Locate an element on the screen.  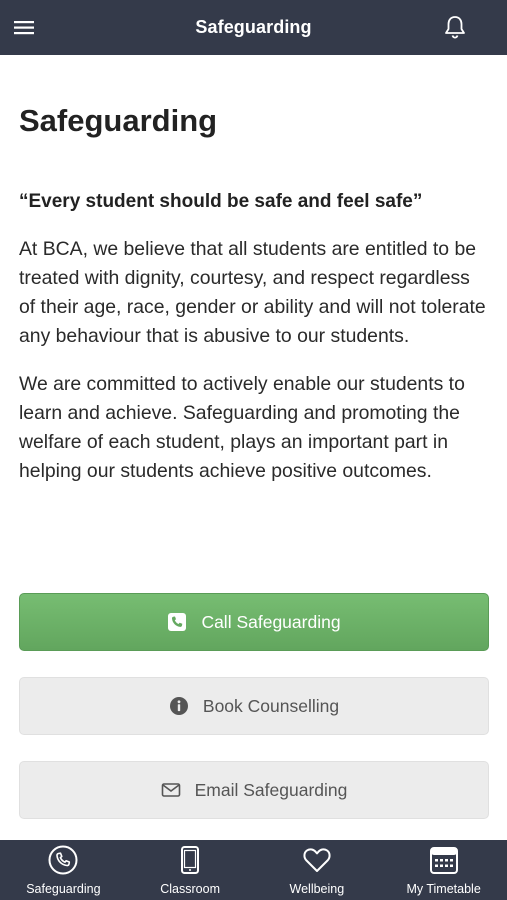
tab-classroom: Classroom is located at coordinates (190, 870).